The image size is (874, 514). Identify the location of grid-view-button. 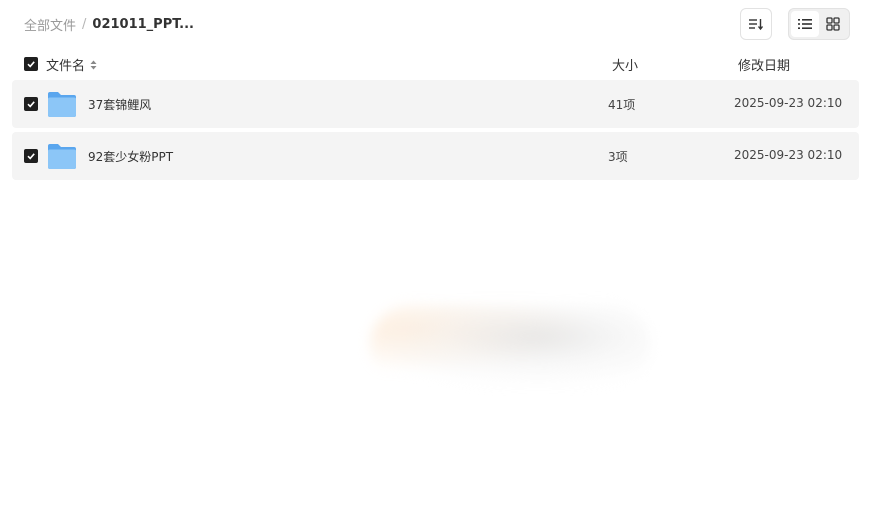
(833, 24).